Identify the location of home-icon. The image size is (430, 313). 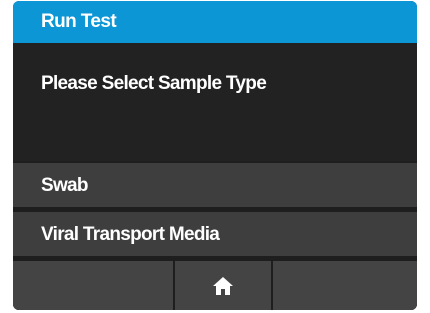
(223, 285).